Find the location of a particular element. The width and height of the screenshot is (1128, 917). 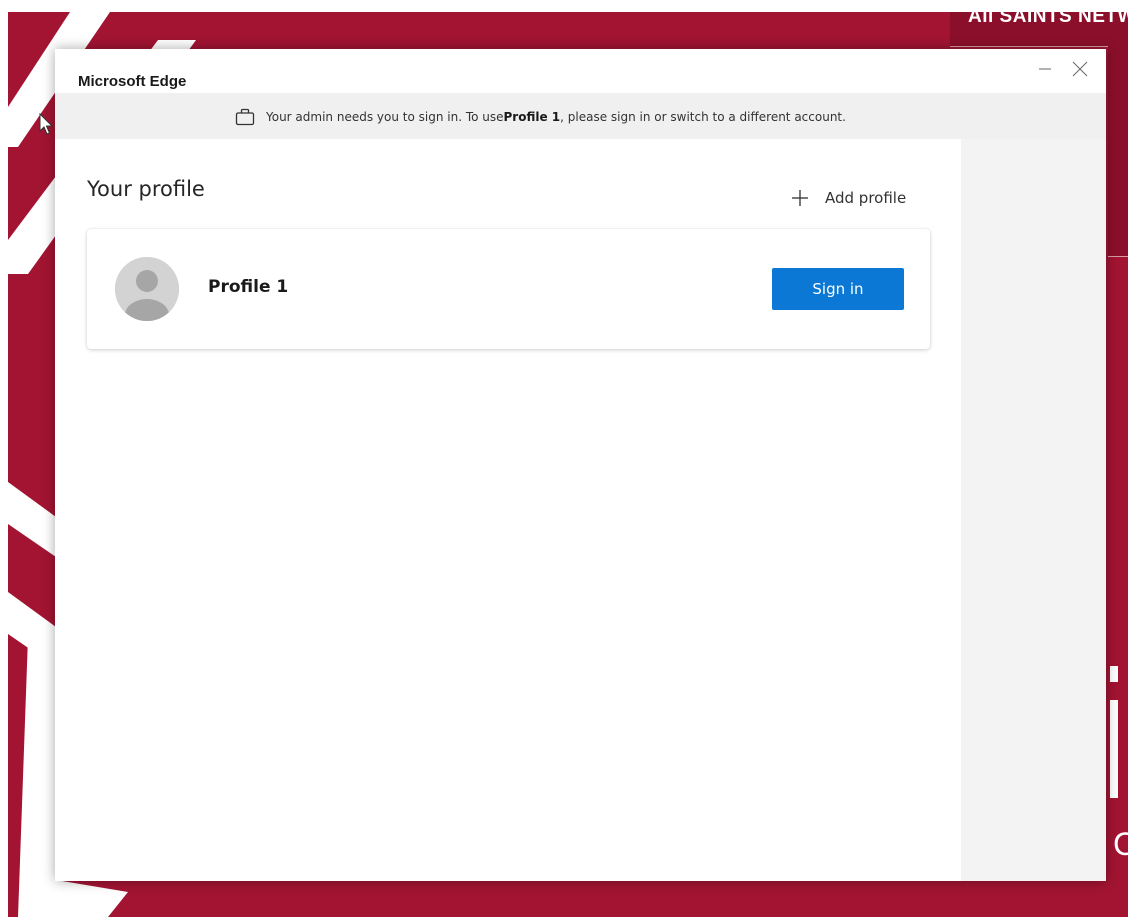

background-band is located at coordinates (1118, 151).